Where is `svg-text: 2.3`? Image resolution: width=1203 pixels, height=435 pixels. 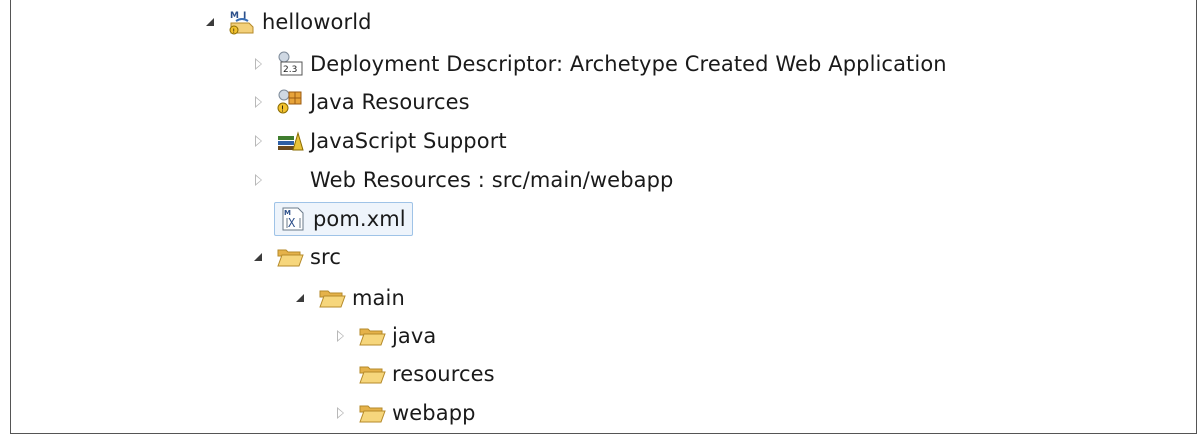 svg-text: 2.3 is located at coordinates (290, 70).